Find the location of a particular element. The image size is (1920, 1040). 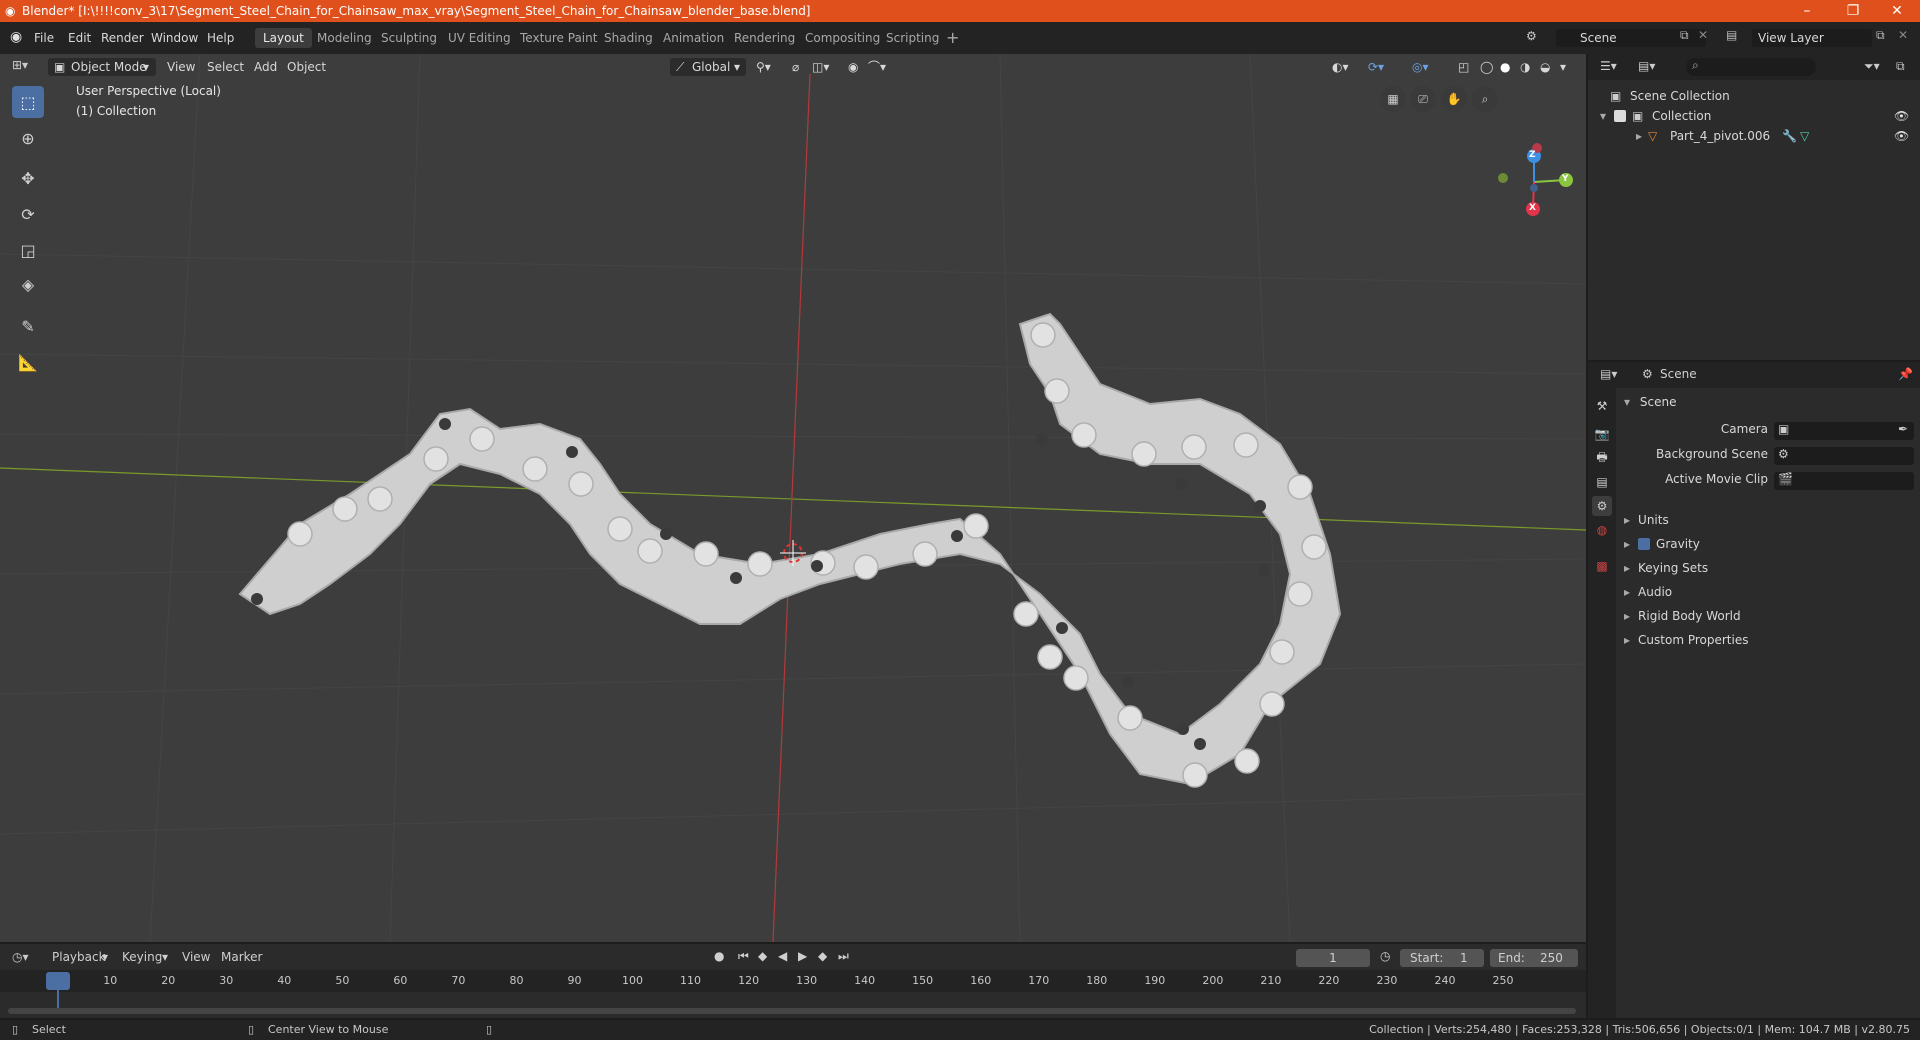

add-workspace-icon: + is located at coordinates (952, 37).